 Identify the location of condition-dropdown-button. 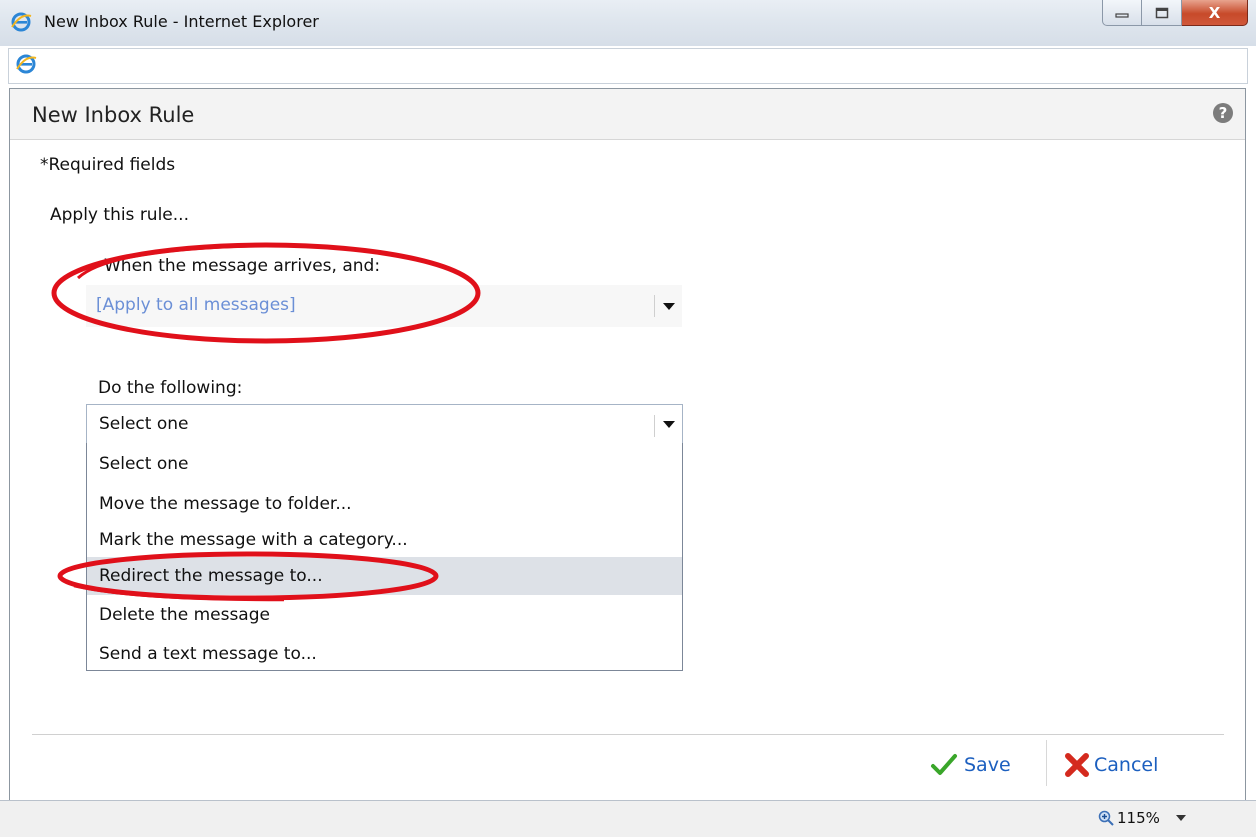
(668, 306).